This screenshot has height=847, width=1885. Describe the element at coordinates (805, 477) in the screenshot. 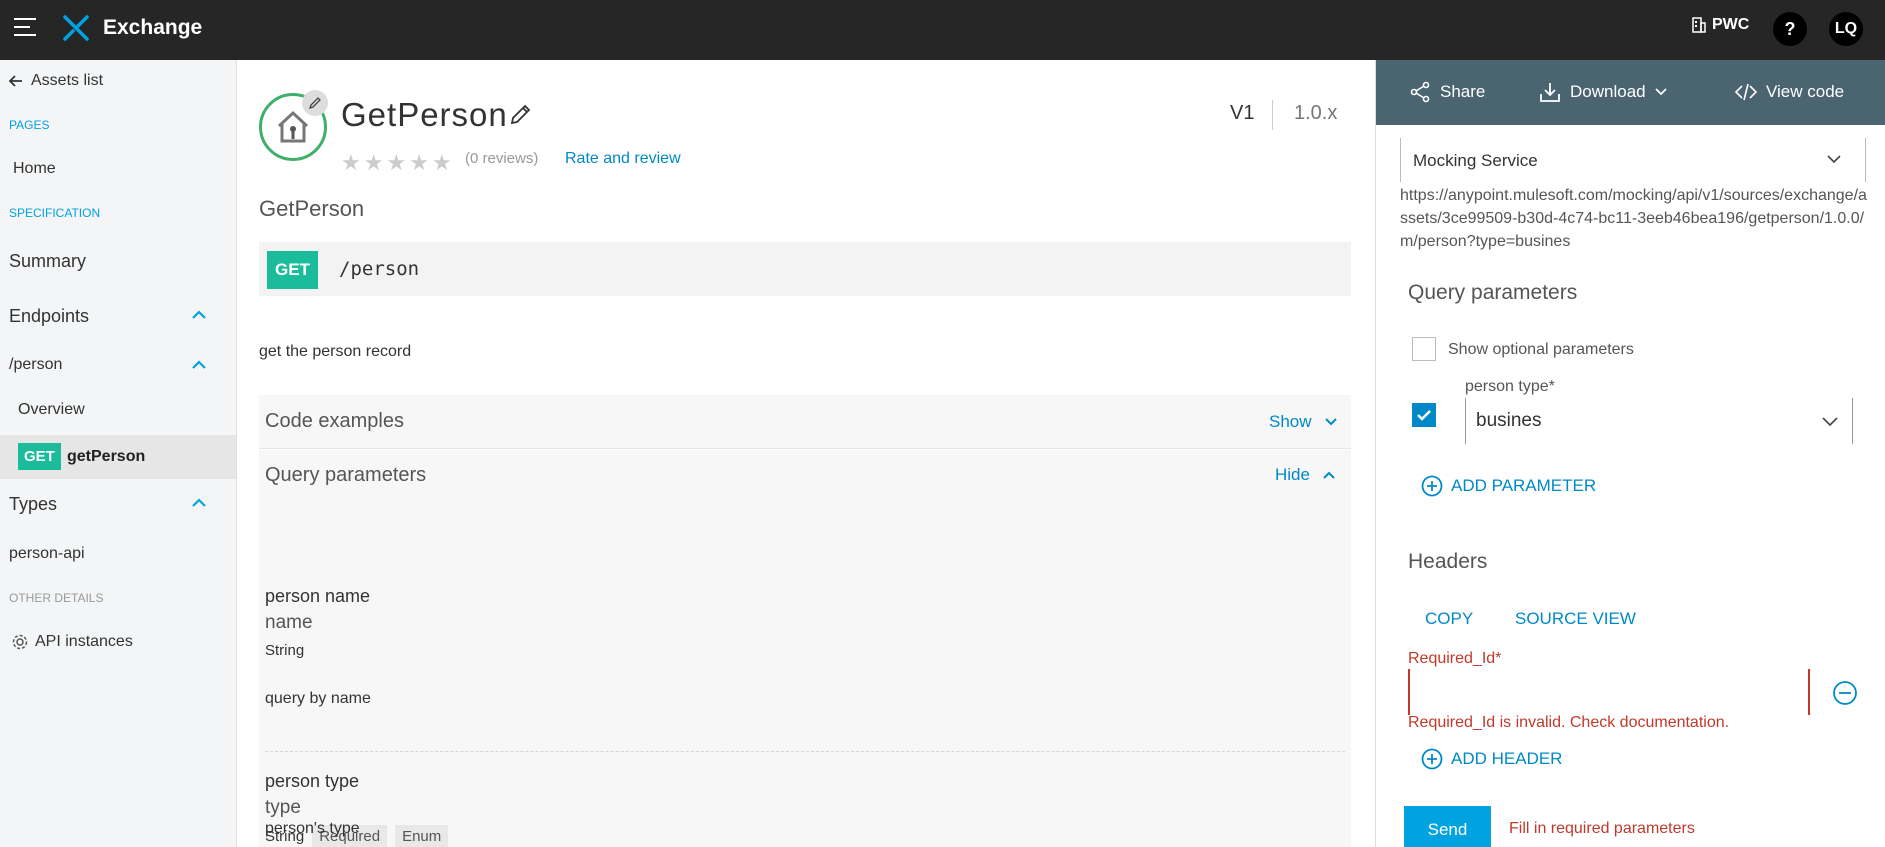

I see `query-parameters-panel: Query parameters Hide` at that location.